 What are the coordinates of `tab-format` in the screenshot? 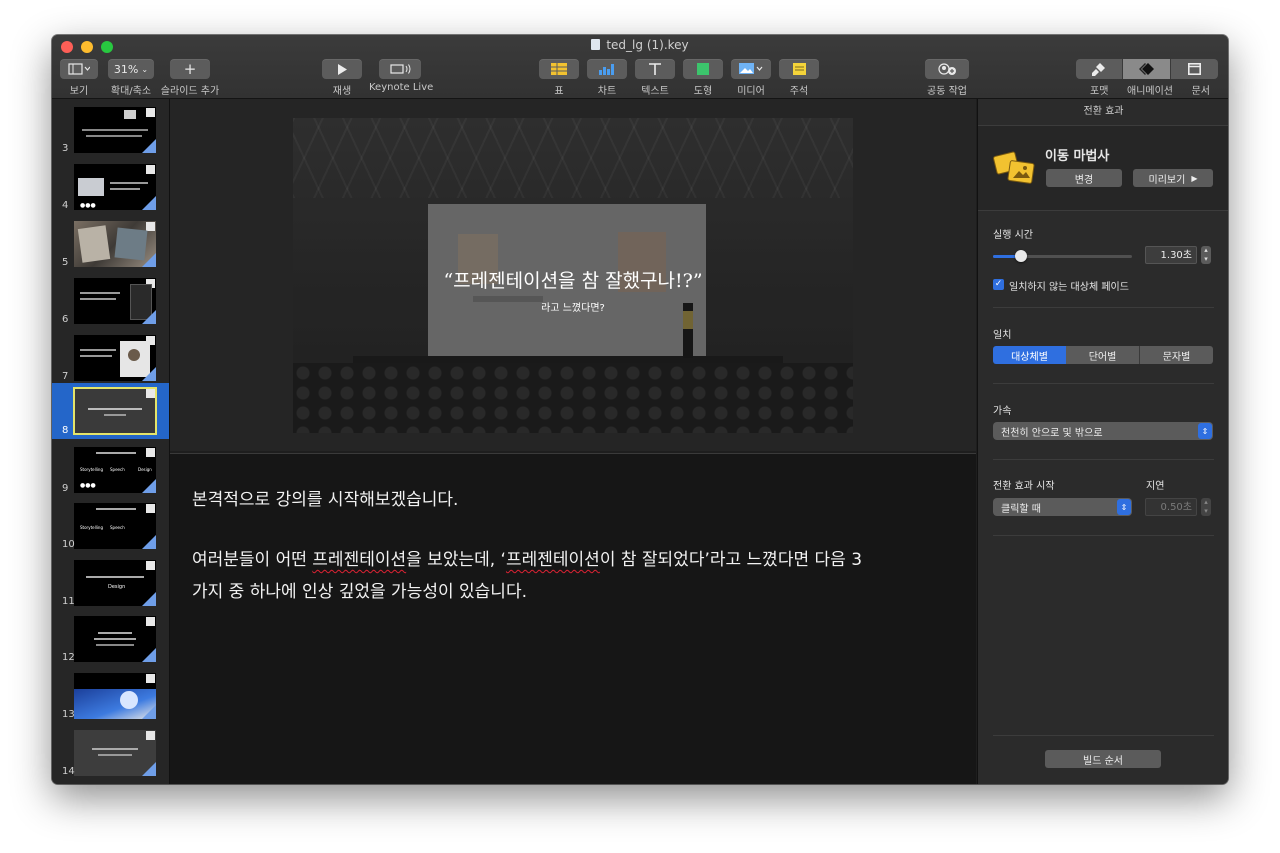 It's located at (1100, 69).